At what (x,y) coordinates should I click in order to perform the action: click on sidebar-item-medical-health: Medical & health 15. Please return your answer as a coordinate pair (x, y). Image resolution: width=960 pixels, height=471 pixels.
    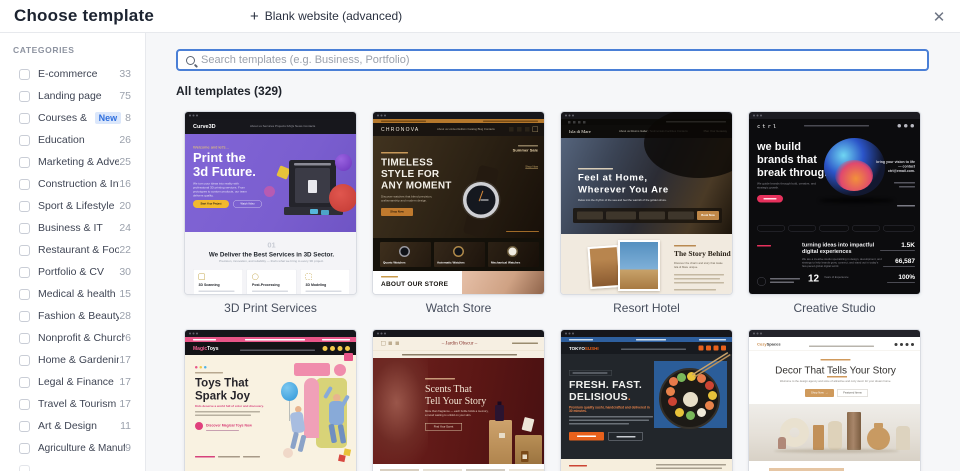
    Looking at the image, I should click on (72, 294).